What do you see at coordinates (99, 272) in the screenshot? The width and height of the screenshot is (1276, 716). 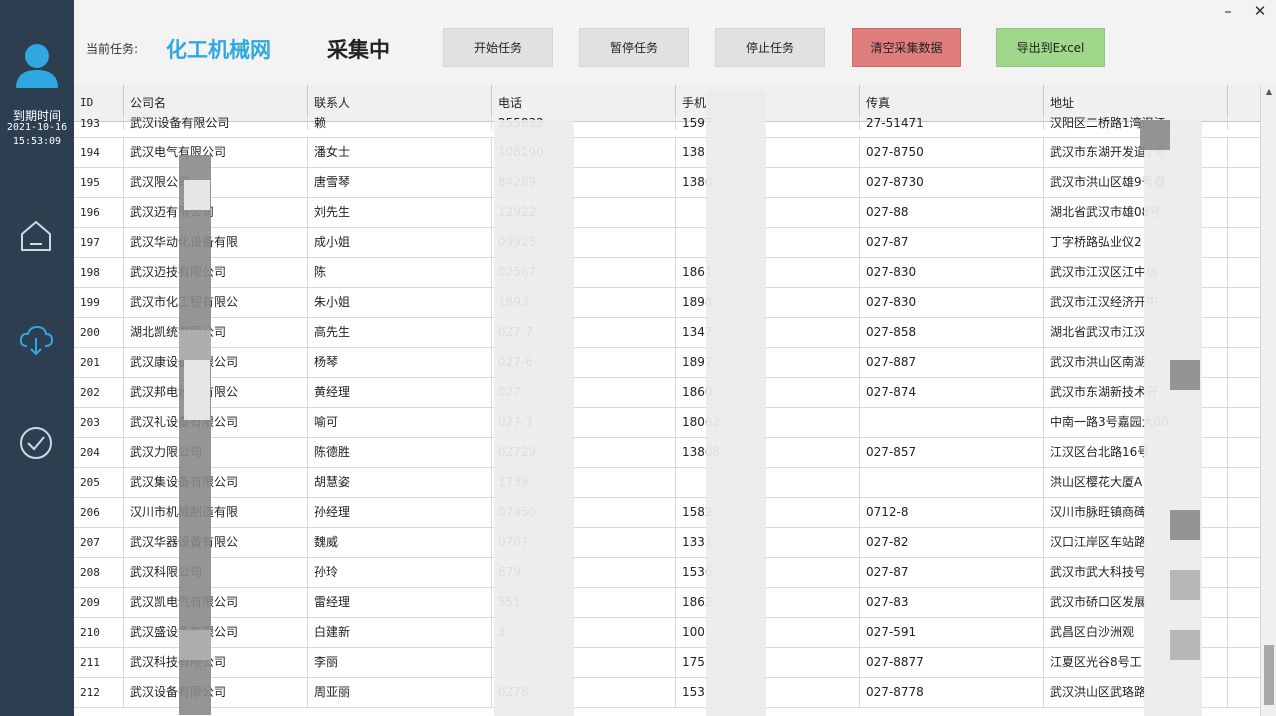 I see `cell-id: 198` at bounding box center [99, 272].